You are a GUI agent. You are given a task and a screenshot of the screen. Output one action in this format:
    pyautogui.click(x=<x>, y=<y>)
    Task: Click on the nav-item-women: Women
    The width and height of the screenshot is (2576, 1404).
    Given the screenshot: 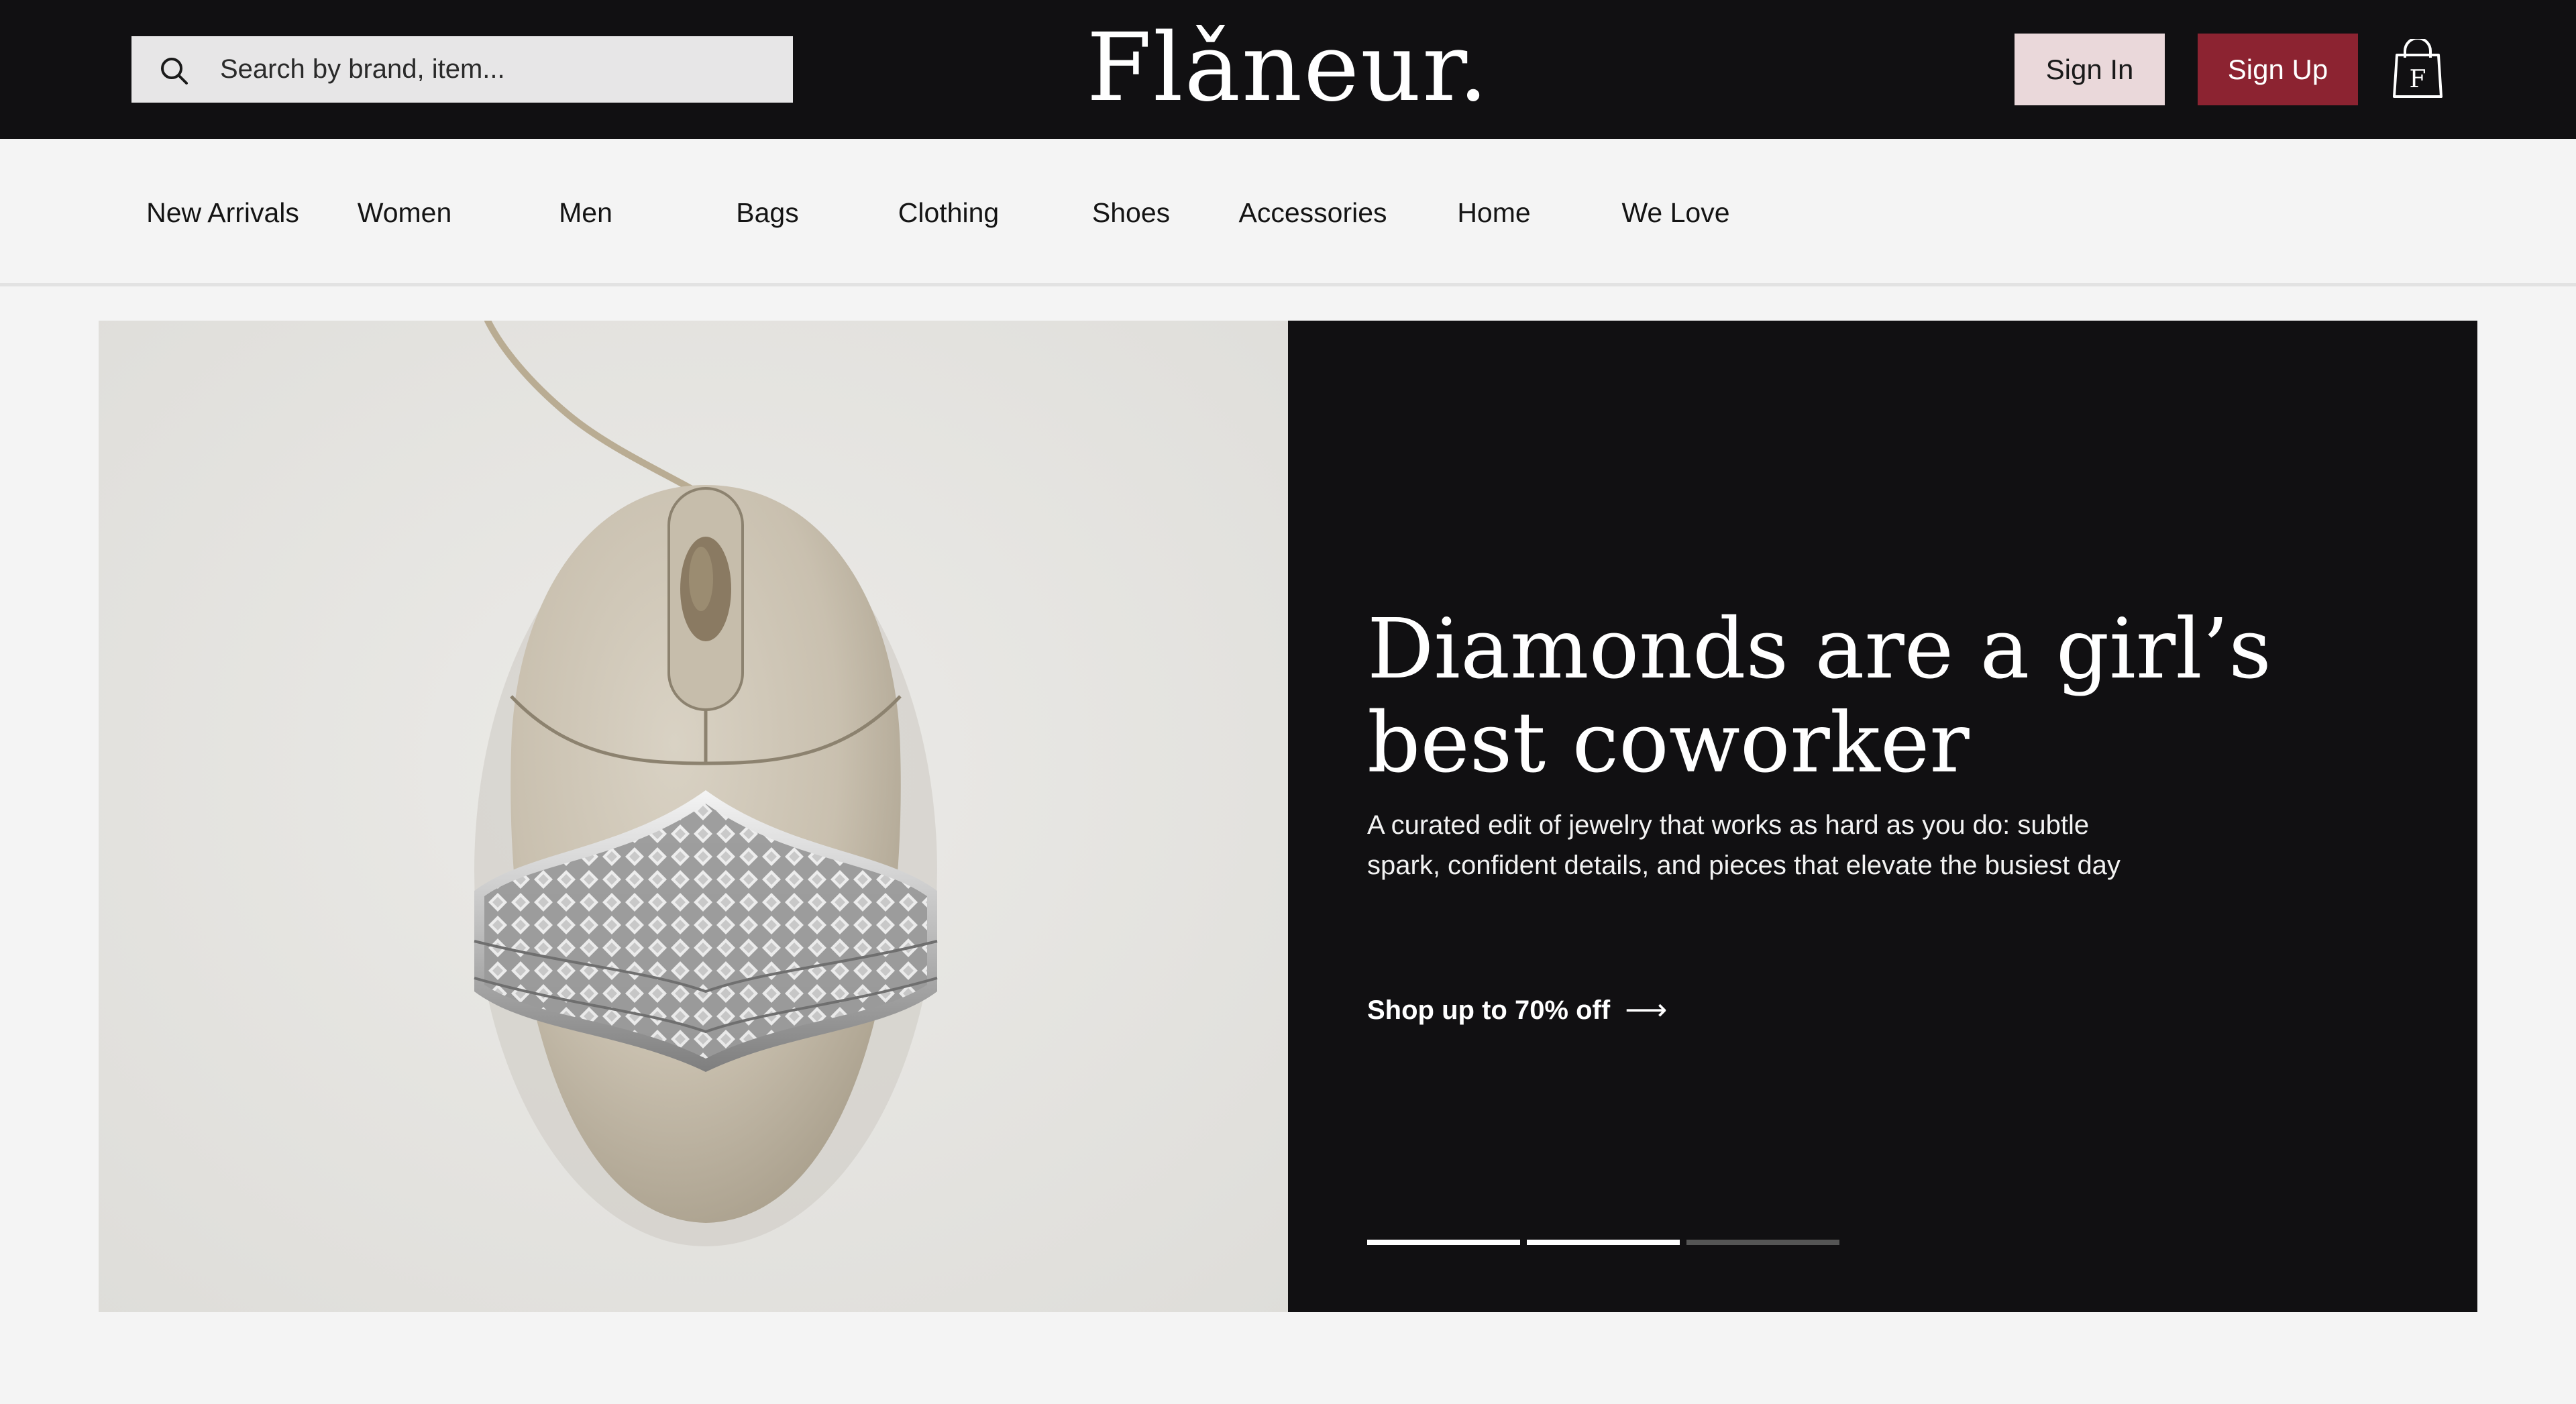 What is the action you would take?
    pyautogui.click(x=405, y=212)
    